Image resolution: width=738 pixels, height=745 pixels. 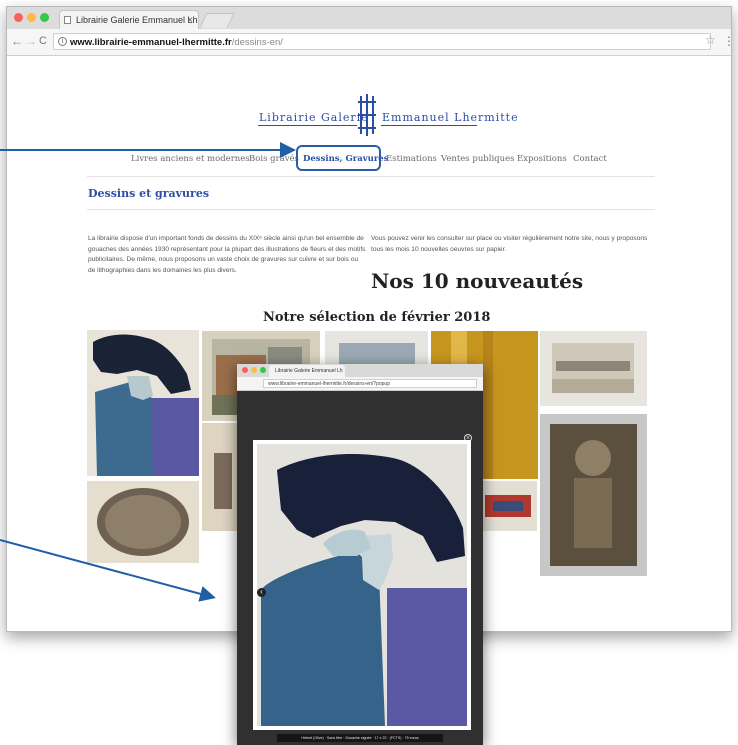 I want to click on lightbox-tab: Librairie Galerie Emmanuel Lh, so click(x=307, y=371).